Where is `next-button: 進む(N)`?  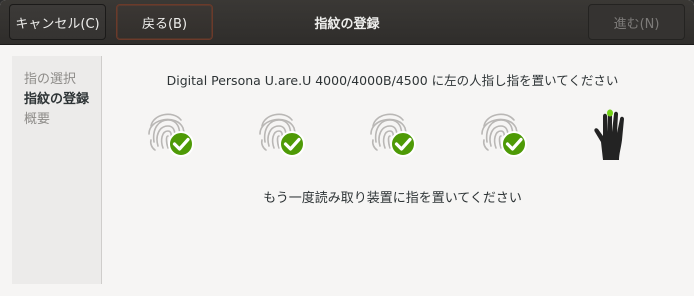
next-button: 進む(N) is located at coordinates (636, 22).